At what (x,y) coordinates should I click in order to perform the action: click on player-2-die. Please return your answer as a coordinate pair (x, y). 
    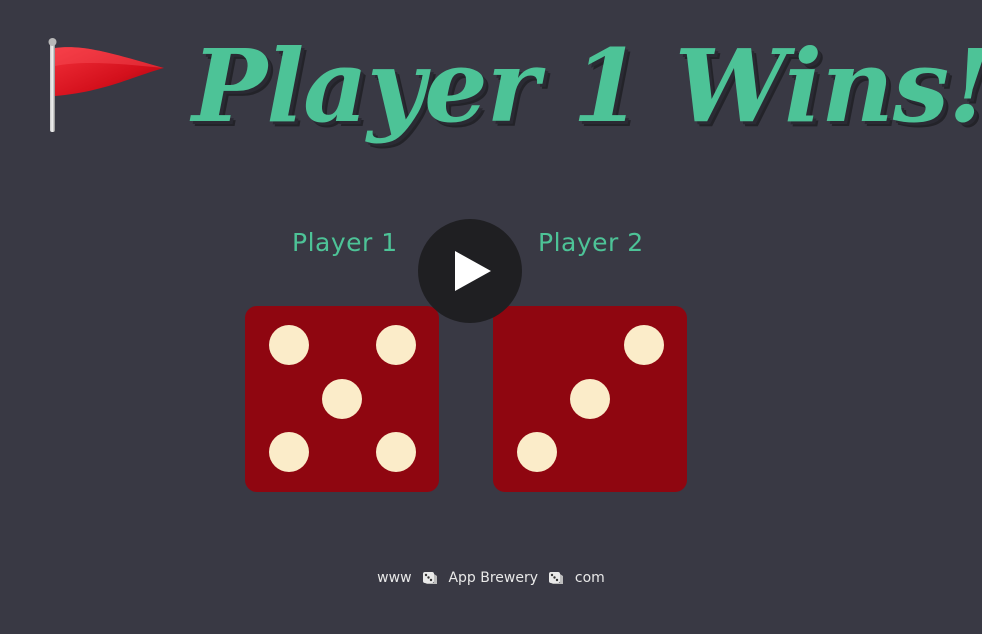
    Looking at the image, I should click on (590, 399).